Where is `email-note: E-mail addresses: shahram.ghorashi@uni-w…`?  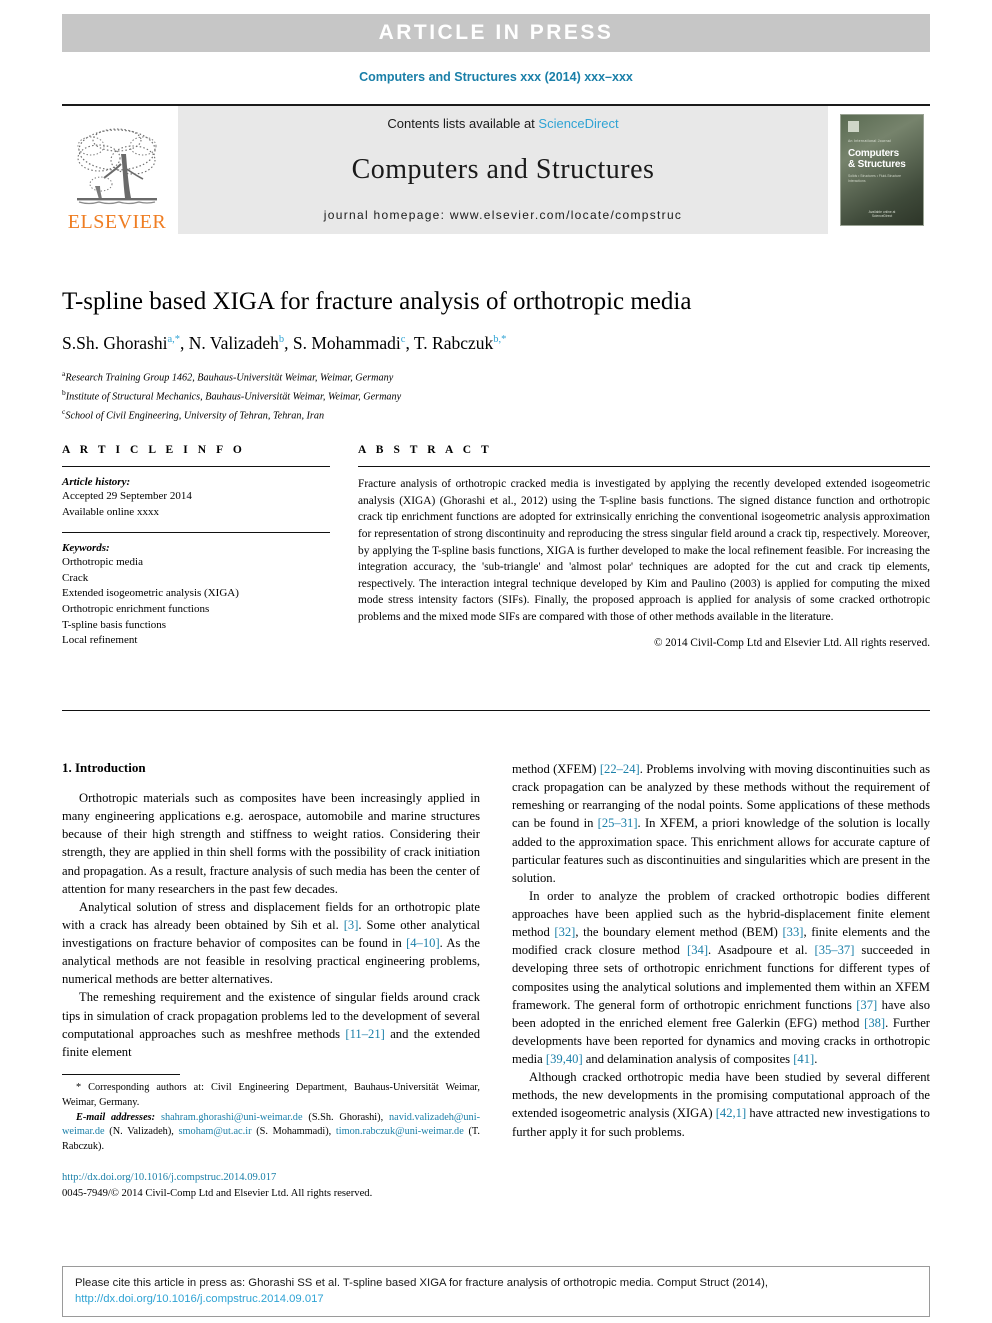 email-note: E-mail addresses: shahram.ghorashi@uni-w… is located at coordinates (271, 1133).